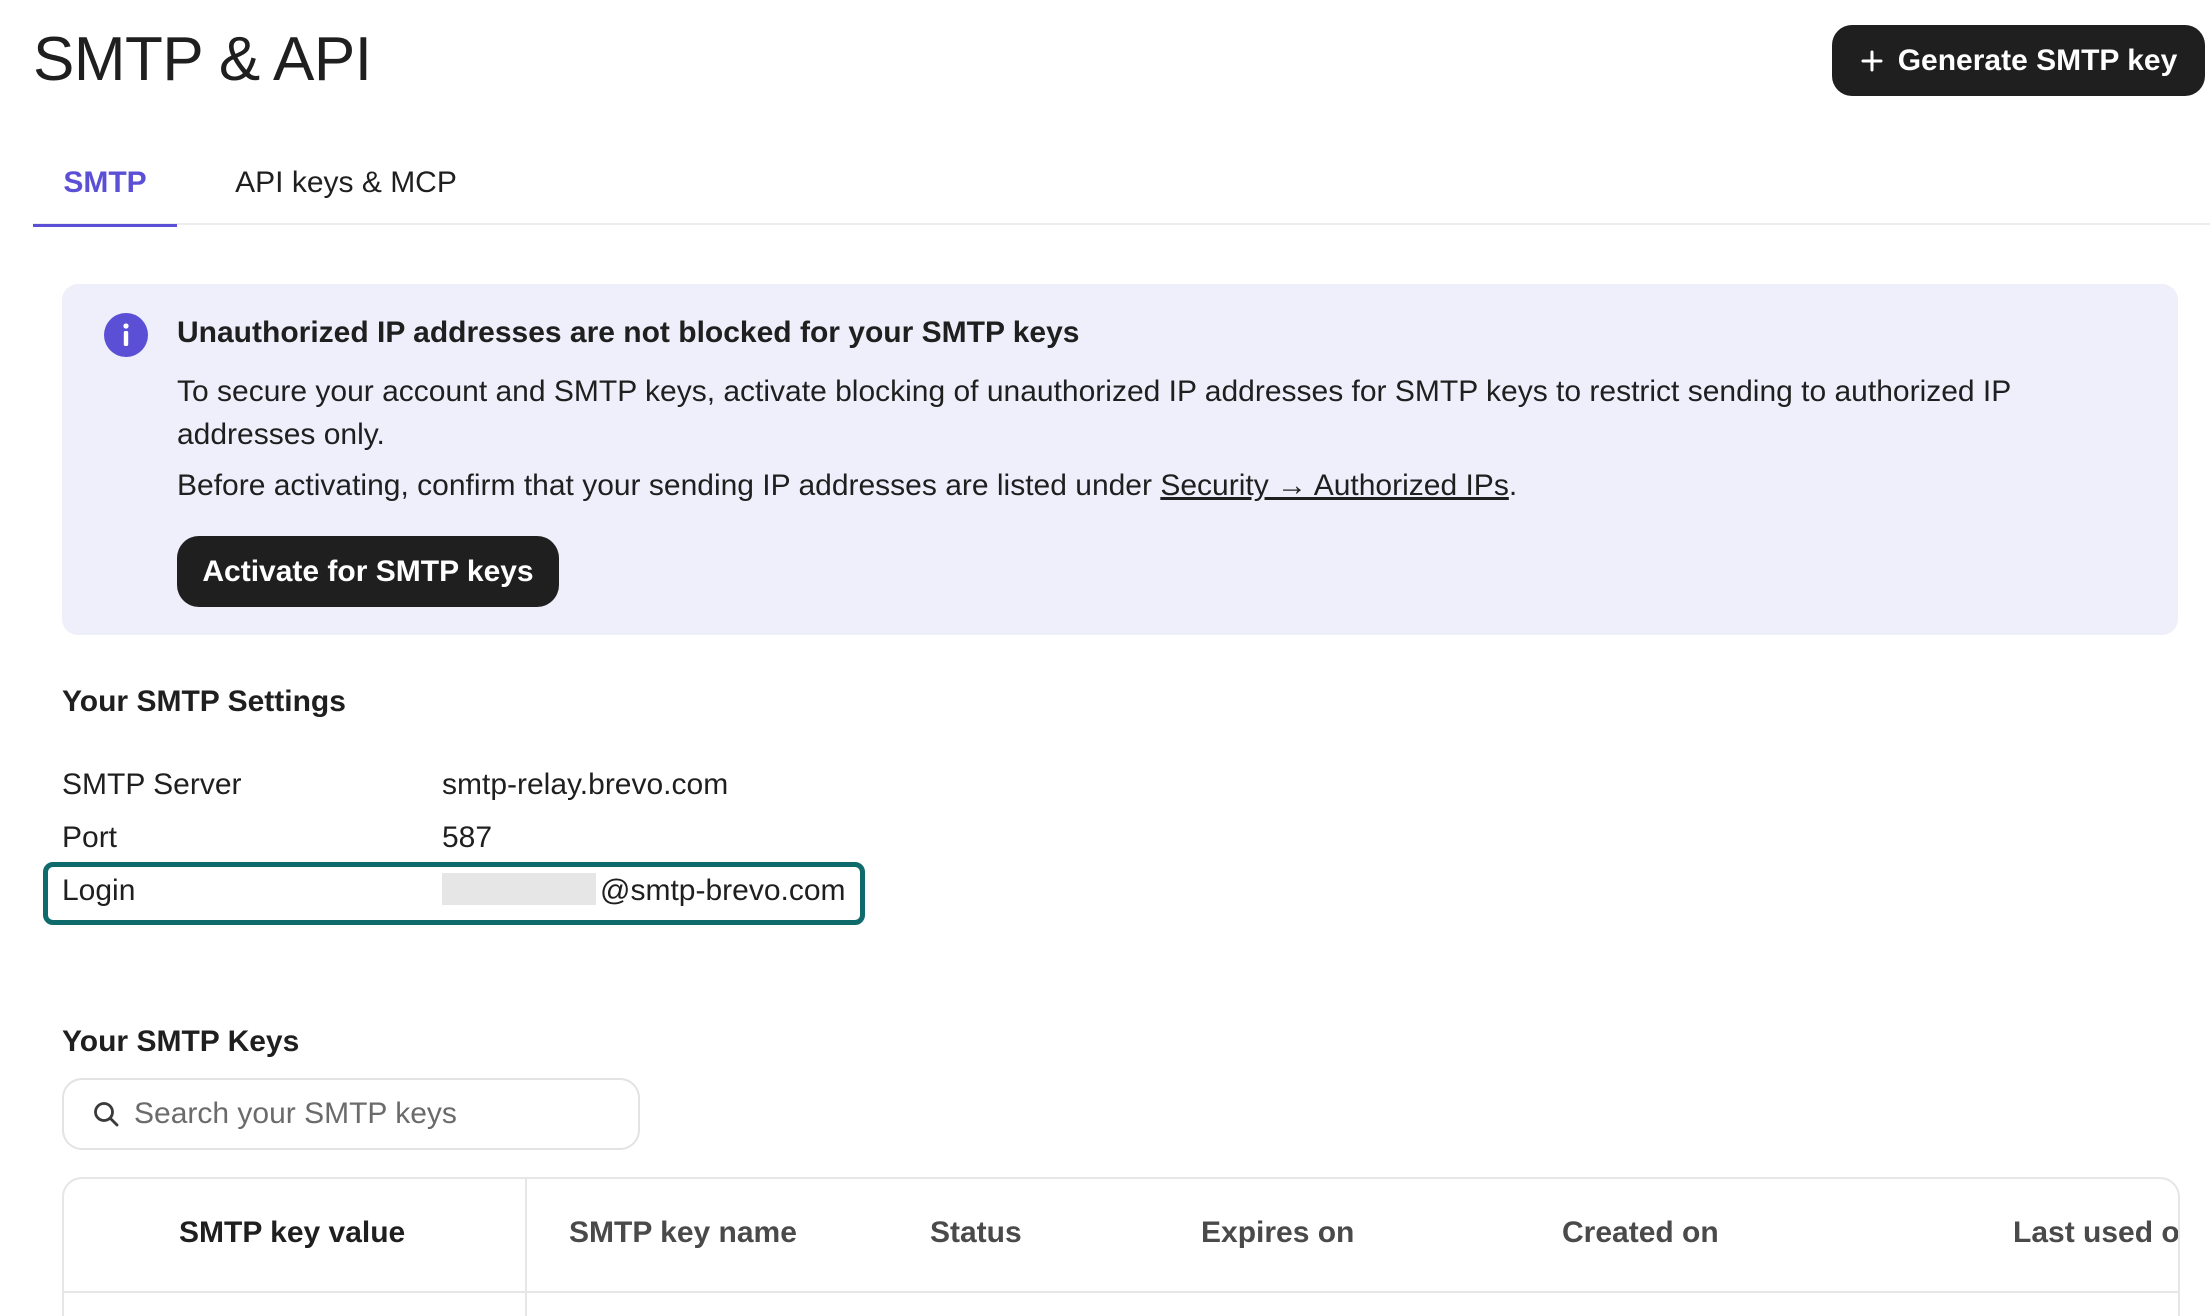 This screenshot has width=2210, height=1316. What do you see at coordinates (519, 889) in the screenshot?
I see `redacted-login-block` at bounding box center [519, 889].